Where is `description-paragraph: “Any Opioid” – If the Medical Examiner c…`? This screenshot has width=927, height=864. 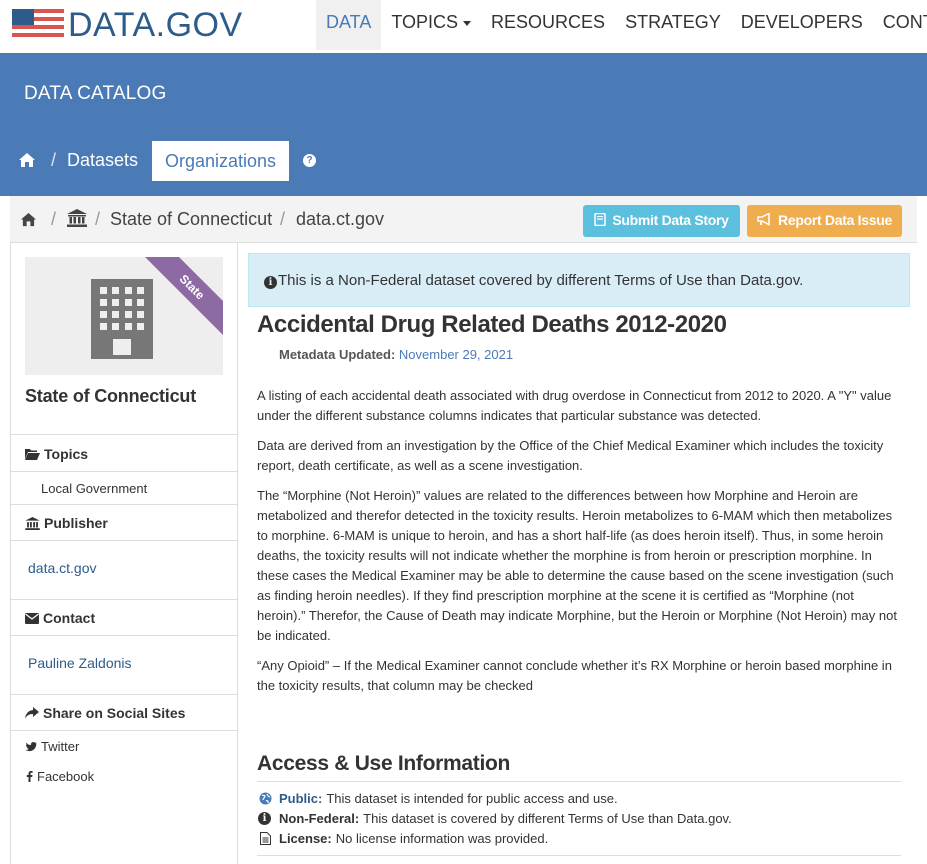
description-paragraph: “Any Opioid” – If the Medical Examiner c… is located at coordinates (574, 675).